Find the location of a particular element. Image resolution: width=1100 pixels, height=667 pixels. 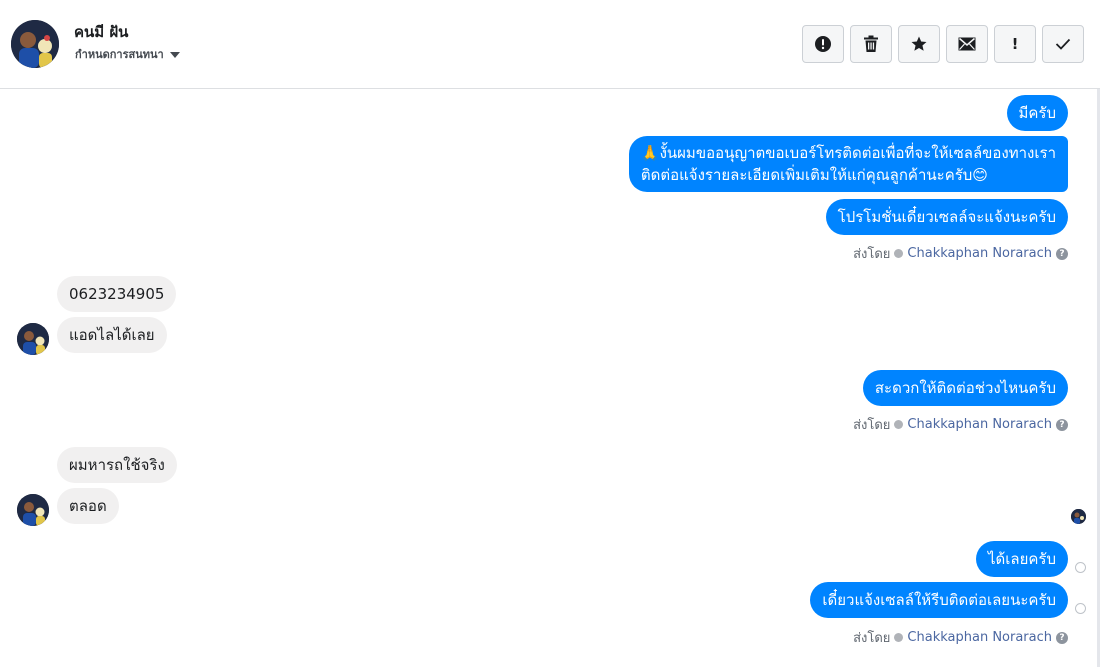

outgoing-message: ได้เลยครับ is located at coordinates (1021, 559).